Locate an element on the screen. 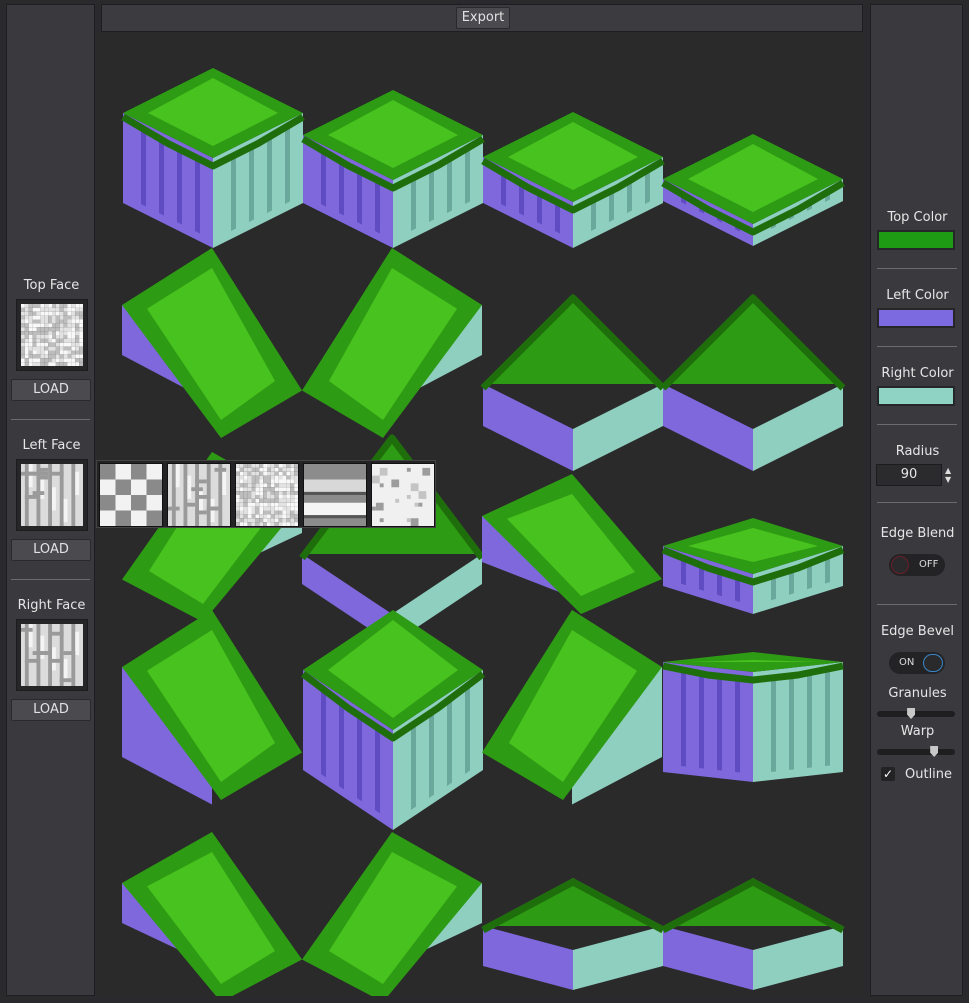 This screenshot has width=969, height=1003. radius-input: 90 is located at coordinates (909, 475).